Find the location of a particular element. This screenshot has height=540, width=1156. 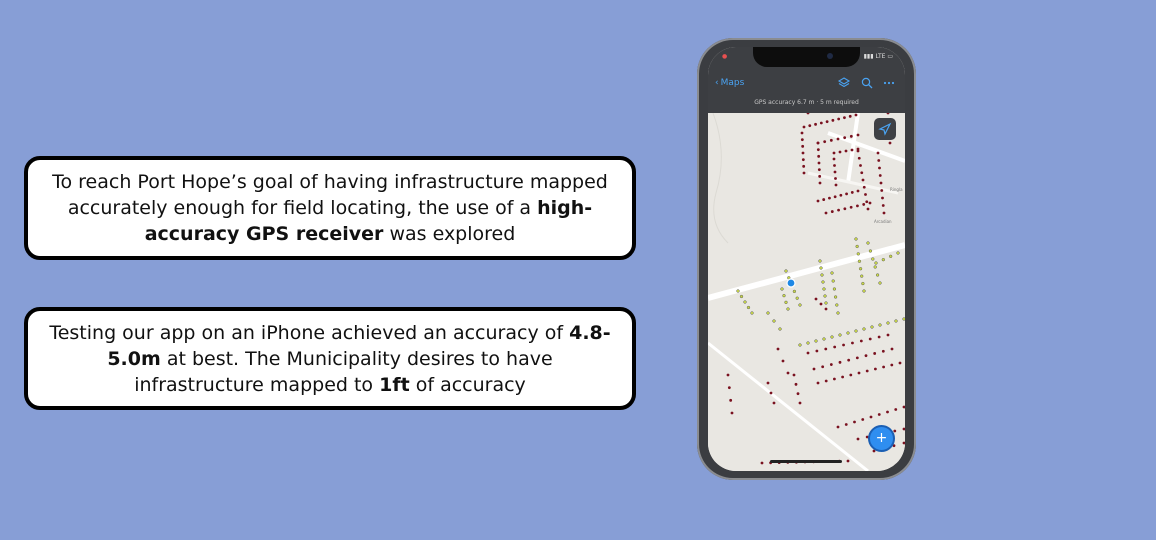

layers-icon is located at coordinates (844, 83).